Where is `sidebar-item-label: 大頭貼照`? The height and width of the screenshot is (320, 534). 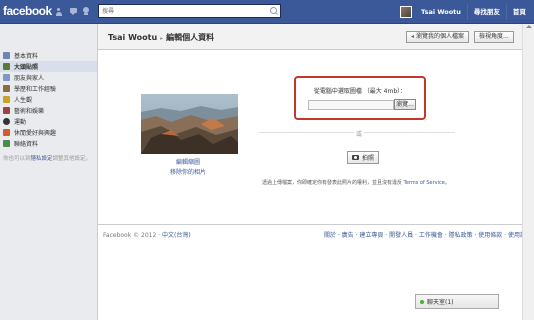
sidebar-item-label: 大頭貼照 is located at coordinates (26, 67).